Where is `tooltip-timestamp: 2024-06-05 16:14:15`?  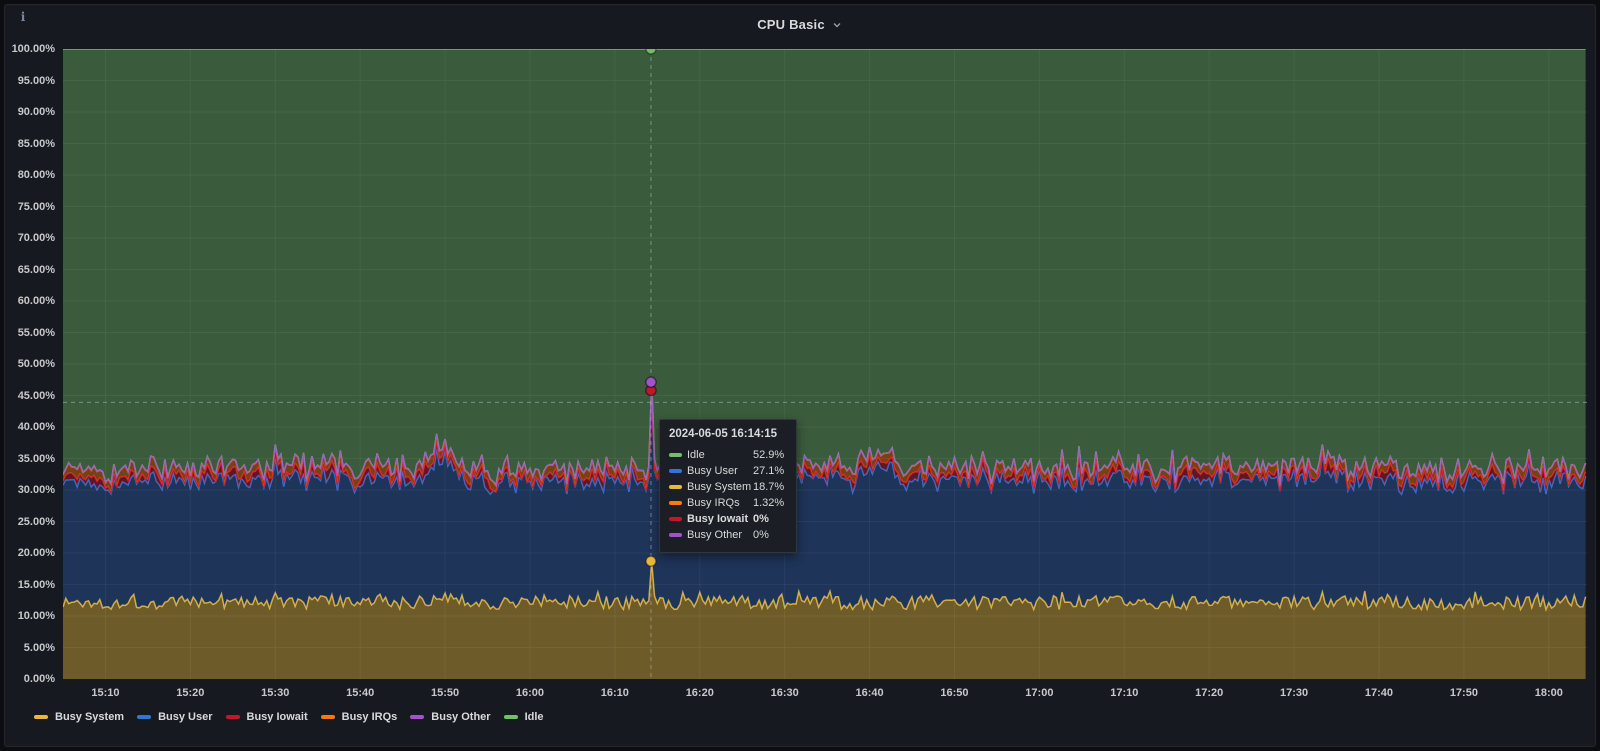
tooltip-timestamp: 2024-06-05 16:14:15 is located at coordinates (723, 434).